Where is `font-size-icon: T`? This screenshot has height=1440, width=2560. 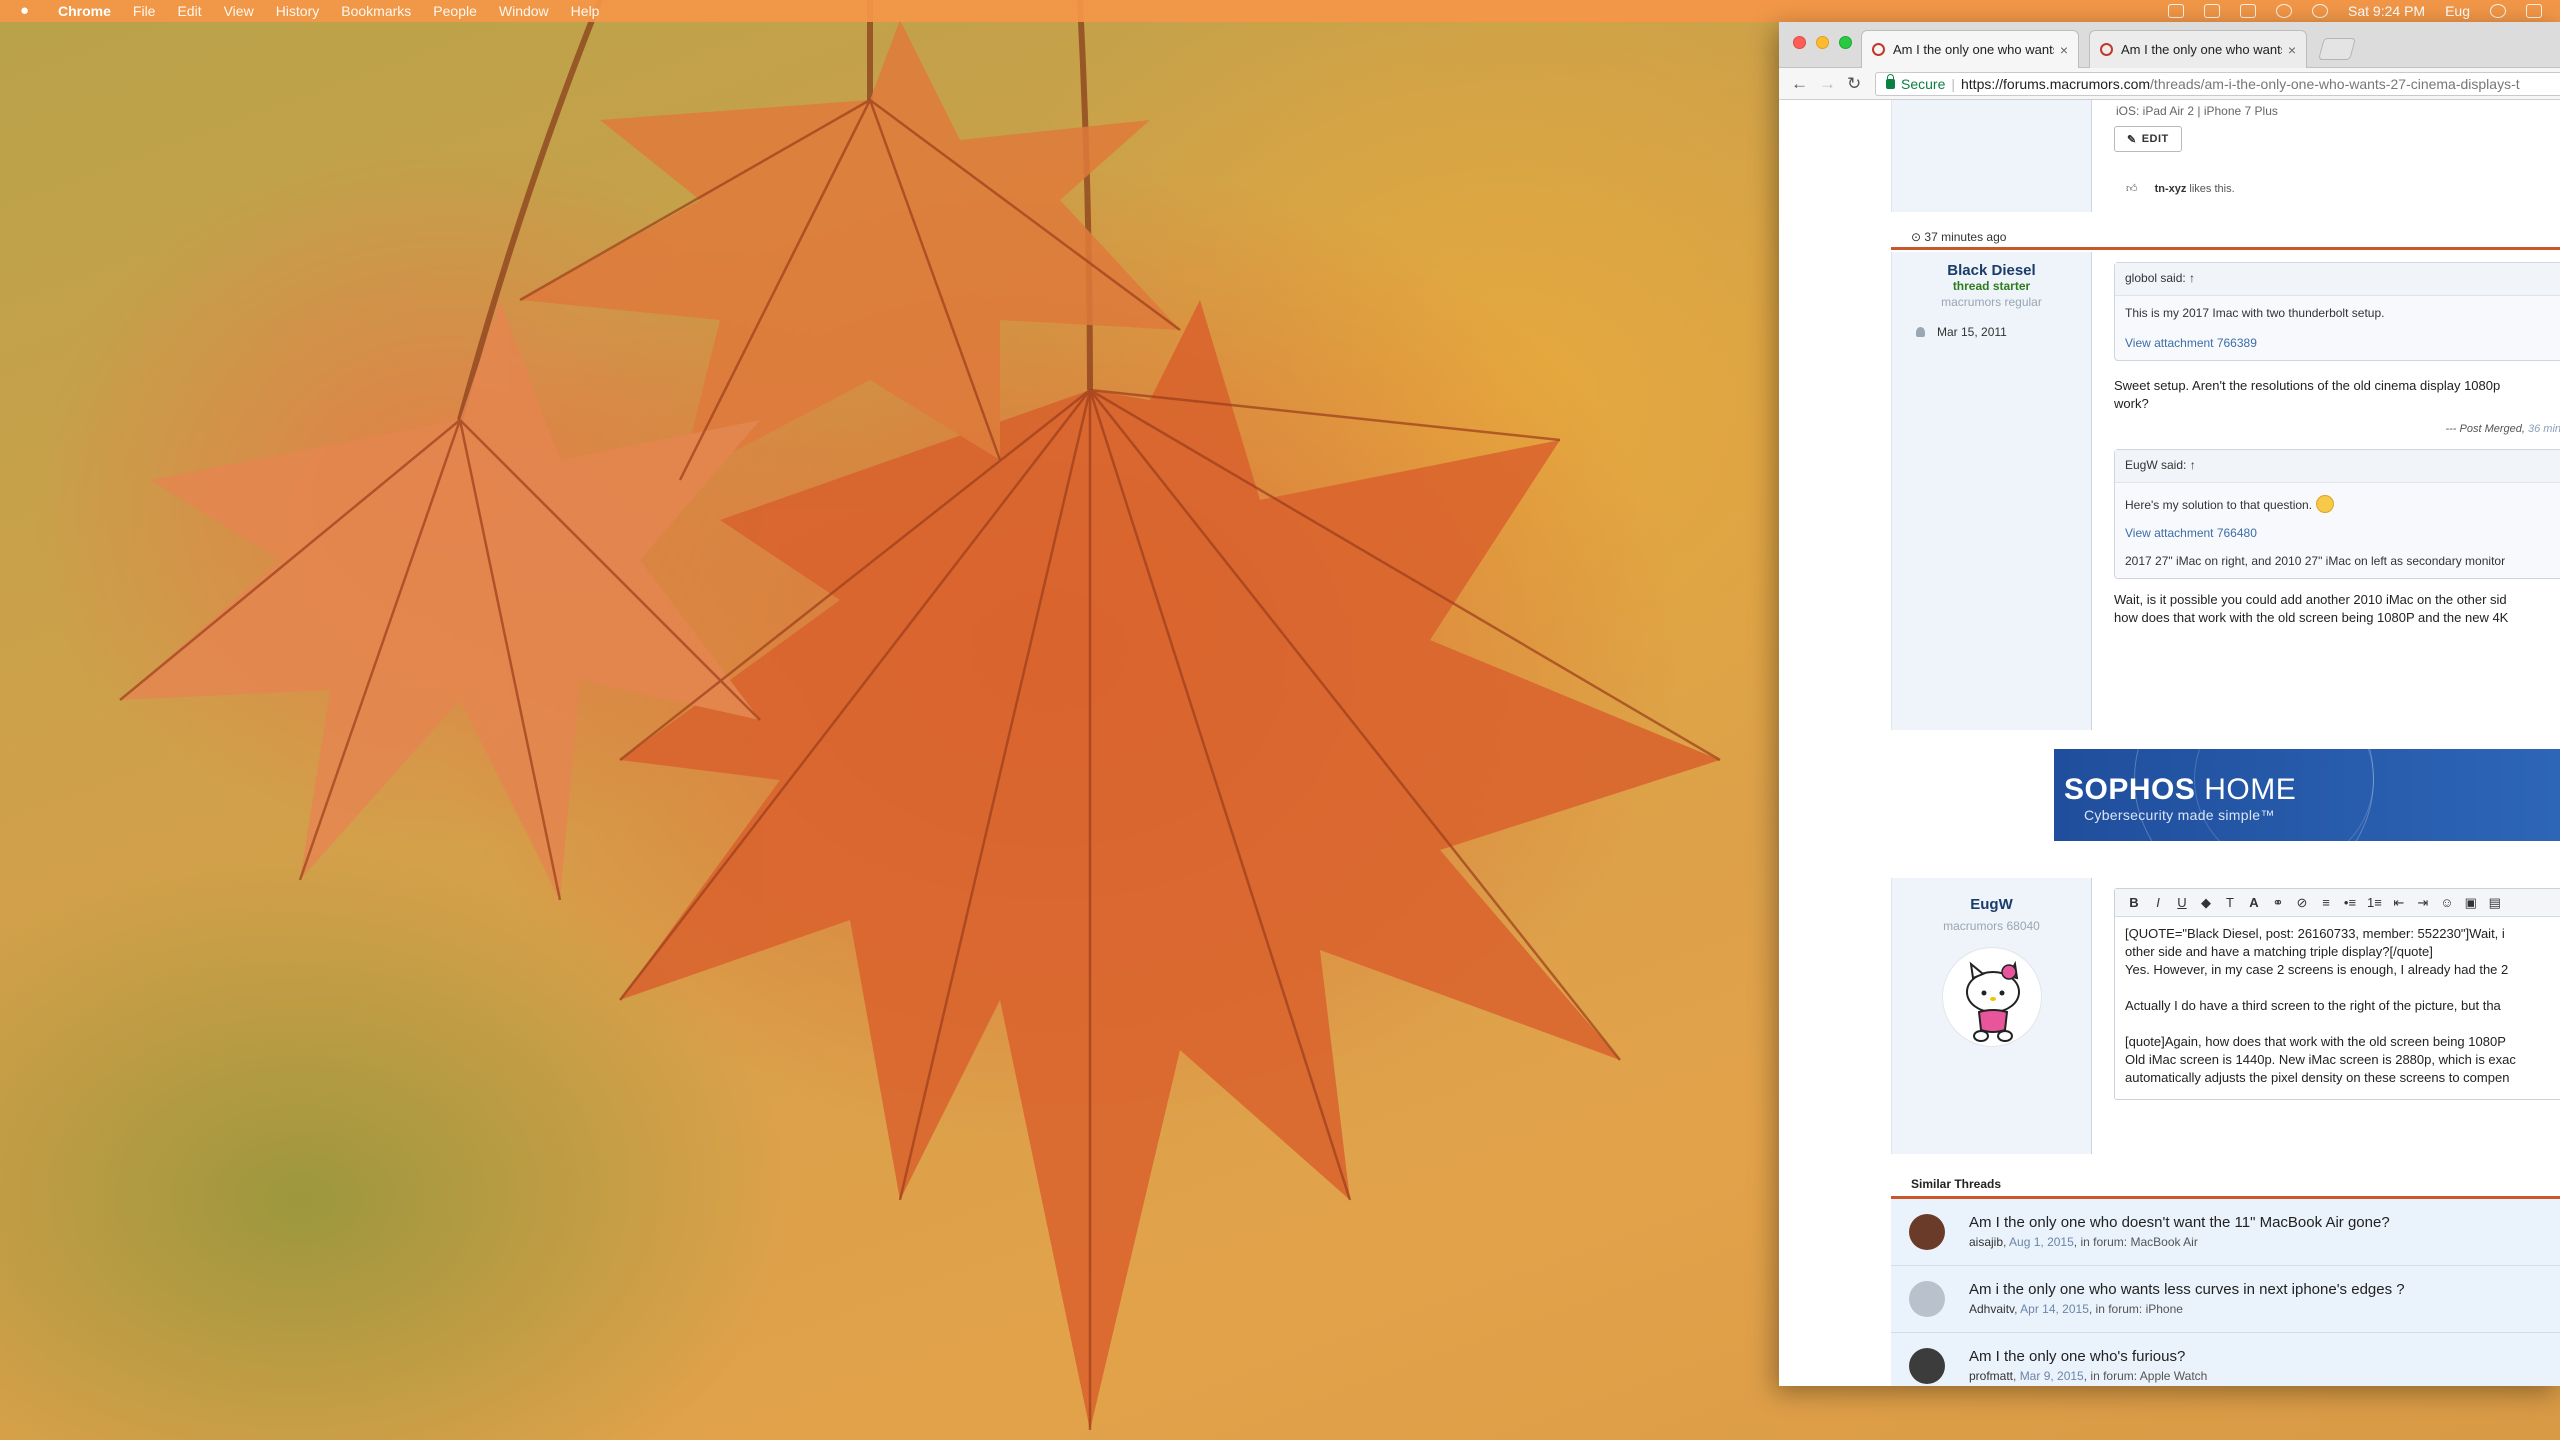
font-size-icon: T is located at coordinates (2230, 902).